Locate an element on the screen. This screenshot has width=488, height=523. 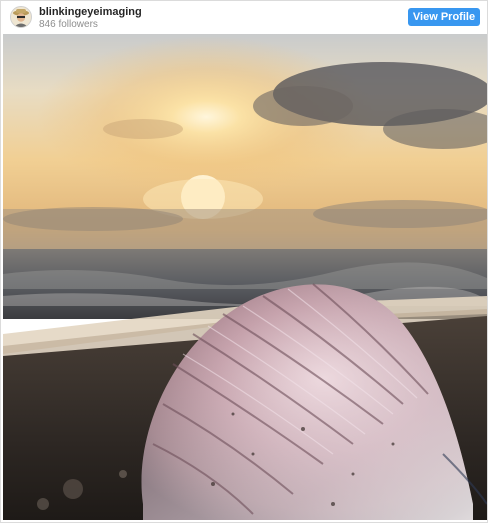
follower-count: 846 followers is located at coordinates (68, 24).